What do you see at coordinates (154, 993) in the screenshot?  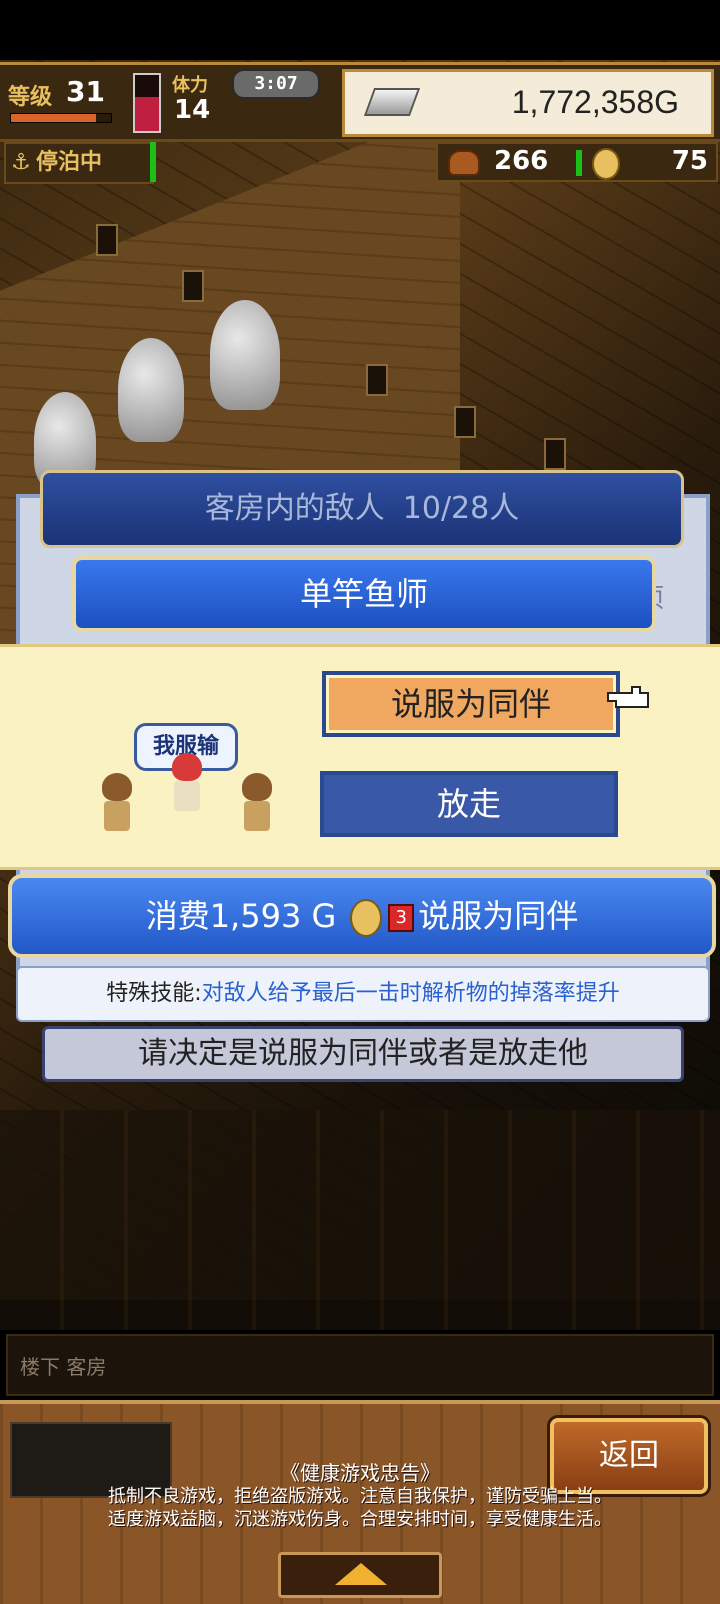 I see `skill-label: 特殊技能:` at bounding box center [154, 993].